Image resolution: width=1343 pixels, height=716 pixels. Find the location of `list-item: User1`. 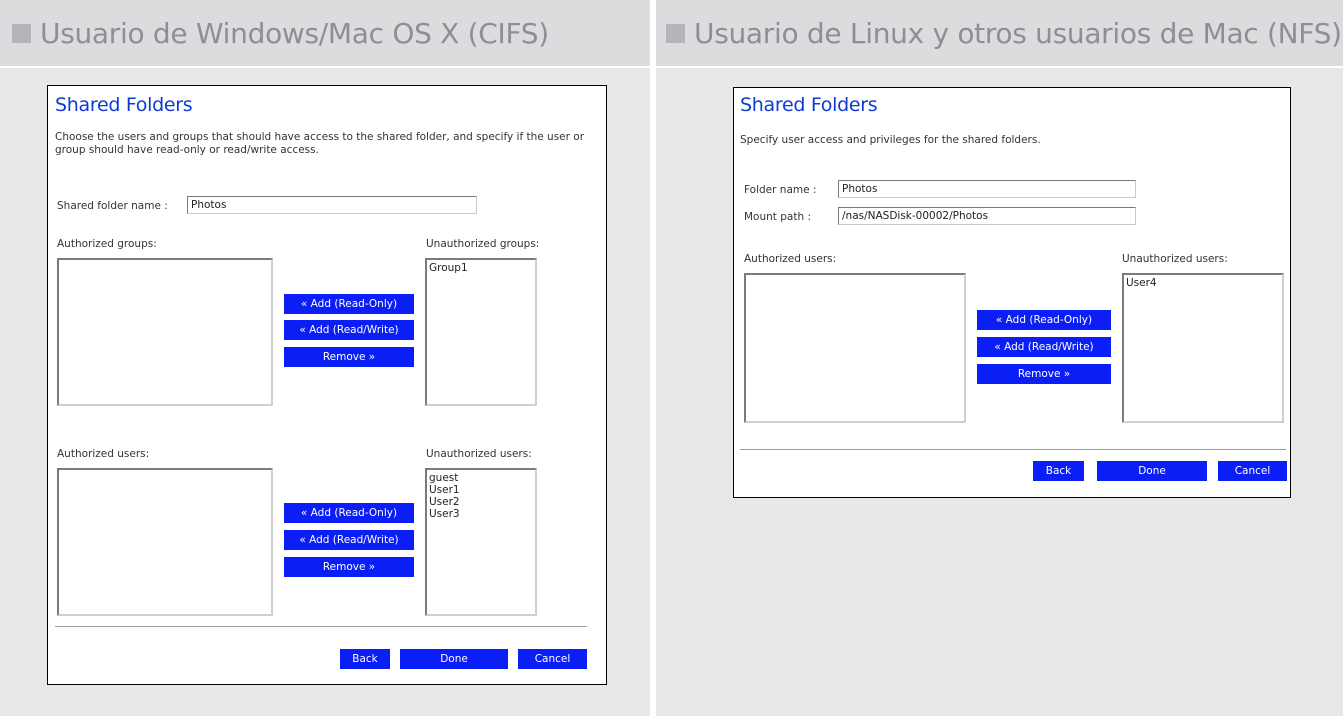

list-item: User1 is located at coordinates (481, 490).